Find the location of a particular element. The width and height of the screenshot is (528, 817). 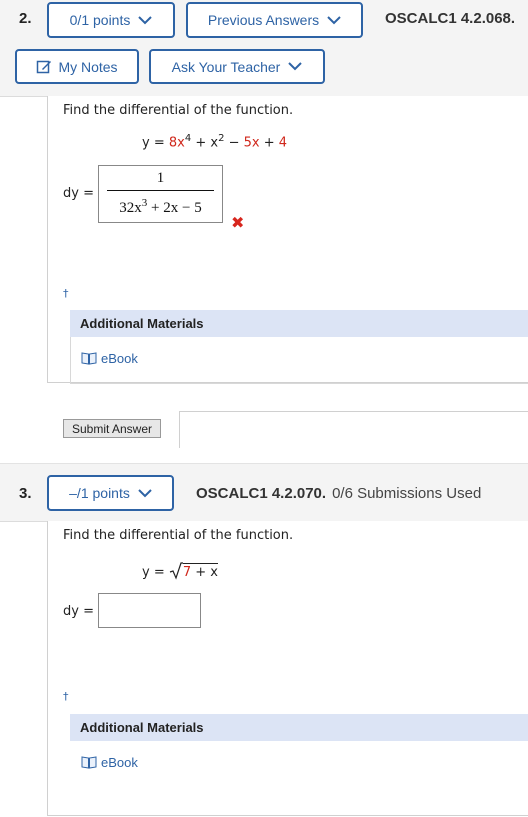

eq-term: 8x is located at coordinates (176, 143).